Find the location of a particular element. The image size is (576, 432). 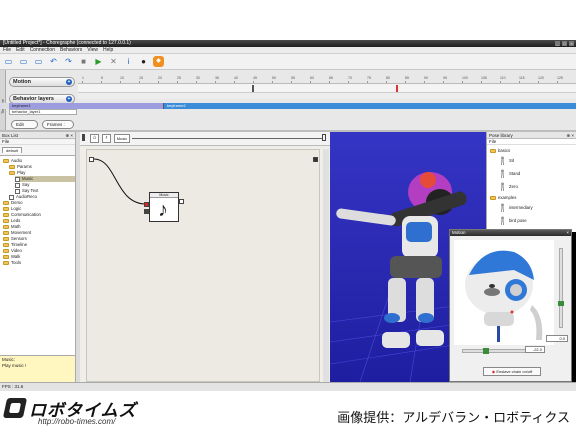

yaw-spinbox: -22.0 is located at coordinates (535, 349).